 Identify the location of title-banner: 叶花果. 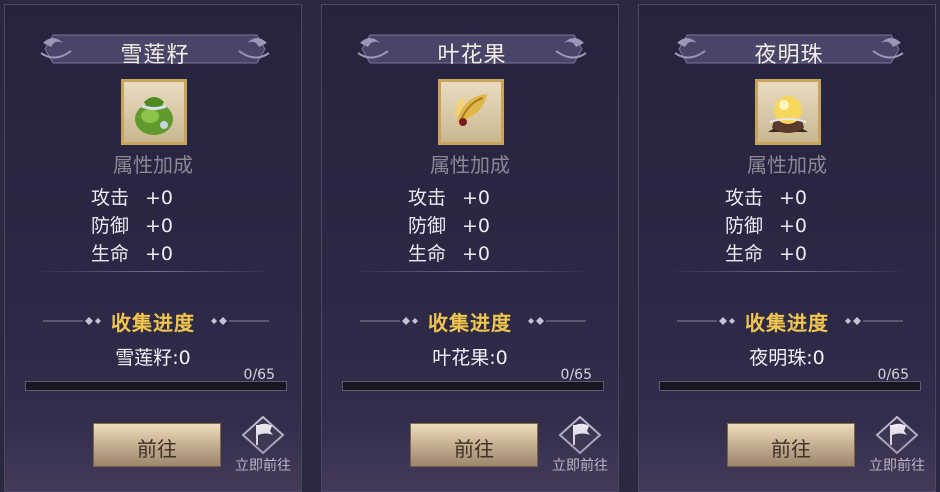
(472, 49).